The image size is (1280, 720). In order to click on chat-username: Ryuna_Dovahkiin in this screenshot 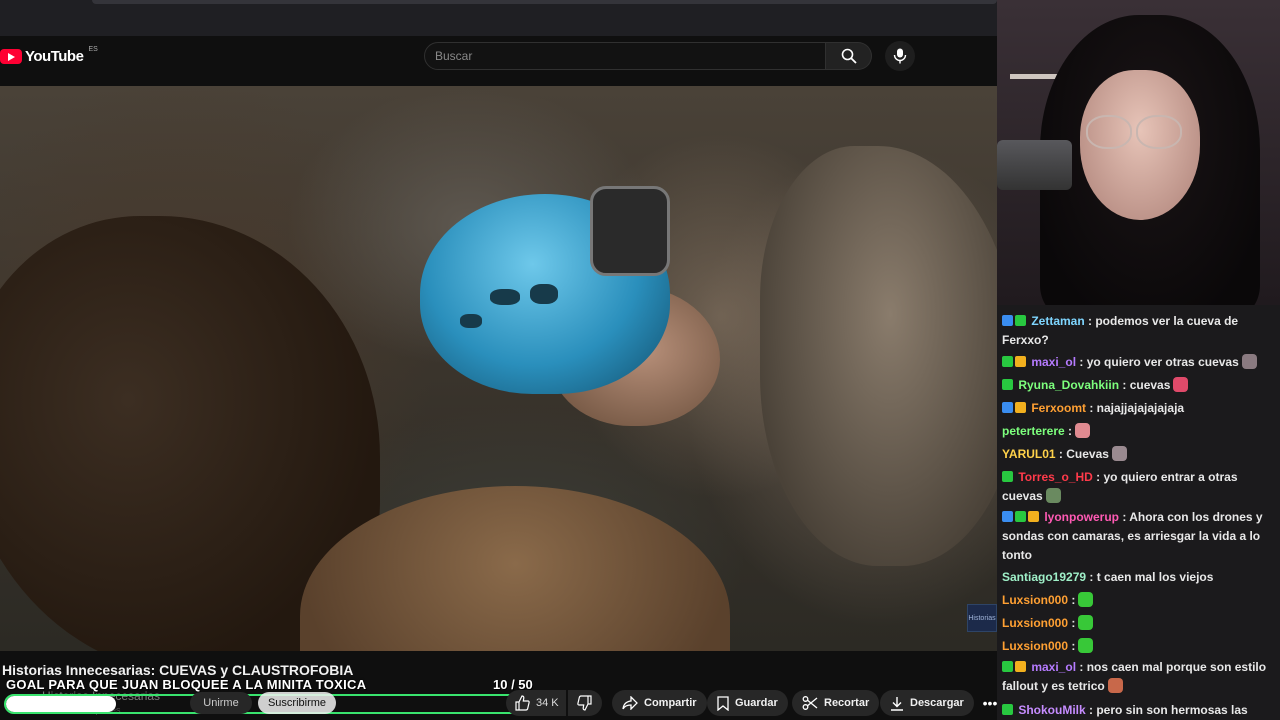, I will do `click(1067, 385)`.